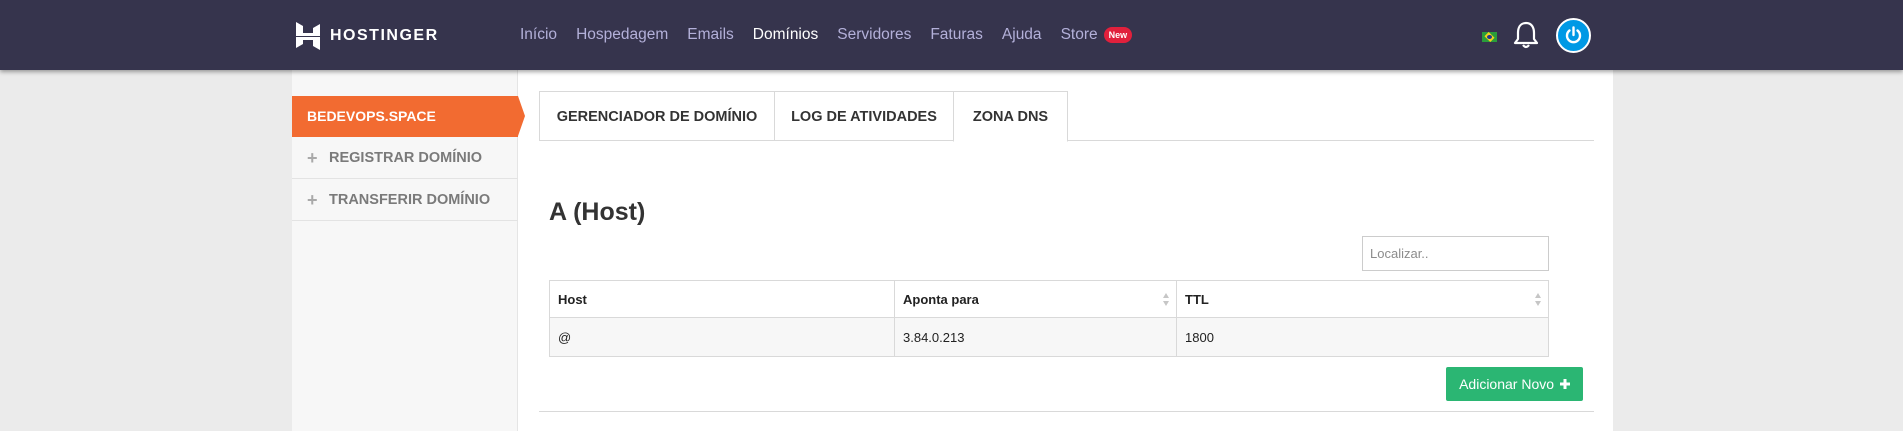  What do you see at coordinates (410, 200) in the screenshot?
I see `sidebar-item-label: TRANSFERIR DOMÍNIO` at bounding box center [410, 200].